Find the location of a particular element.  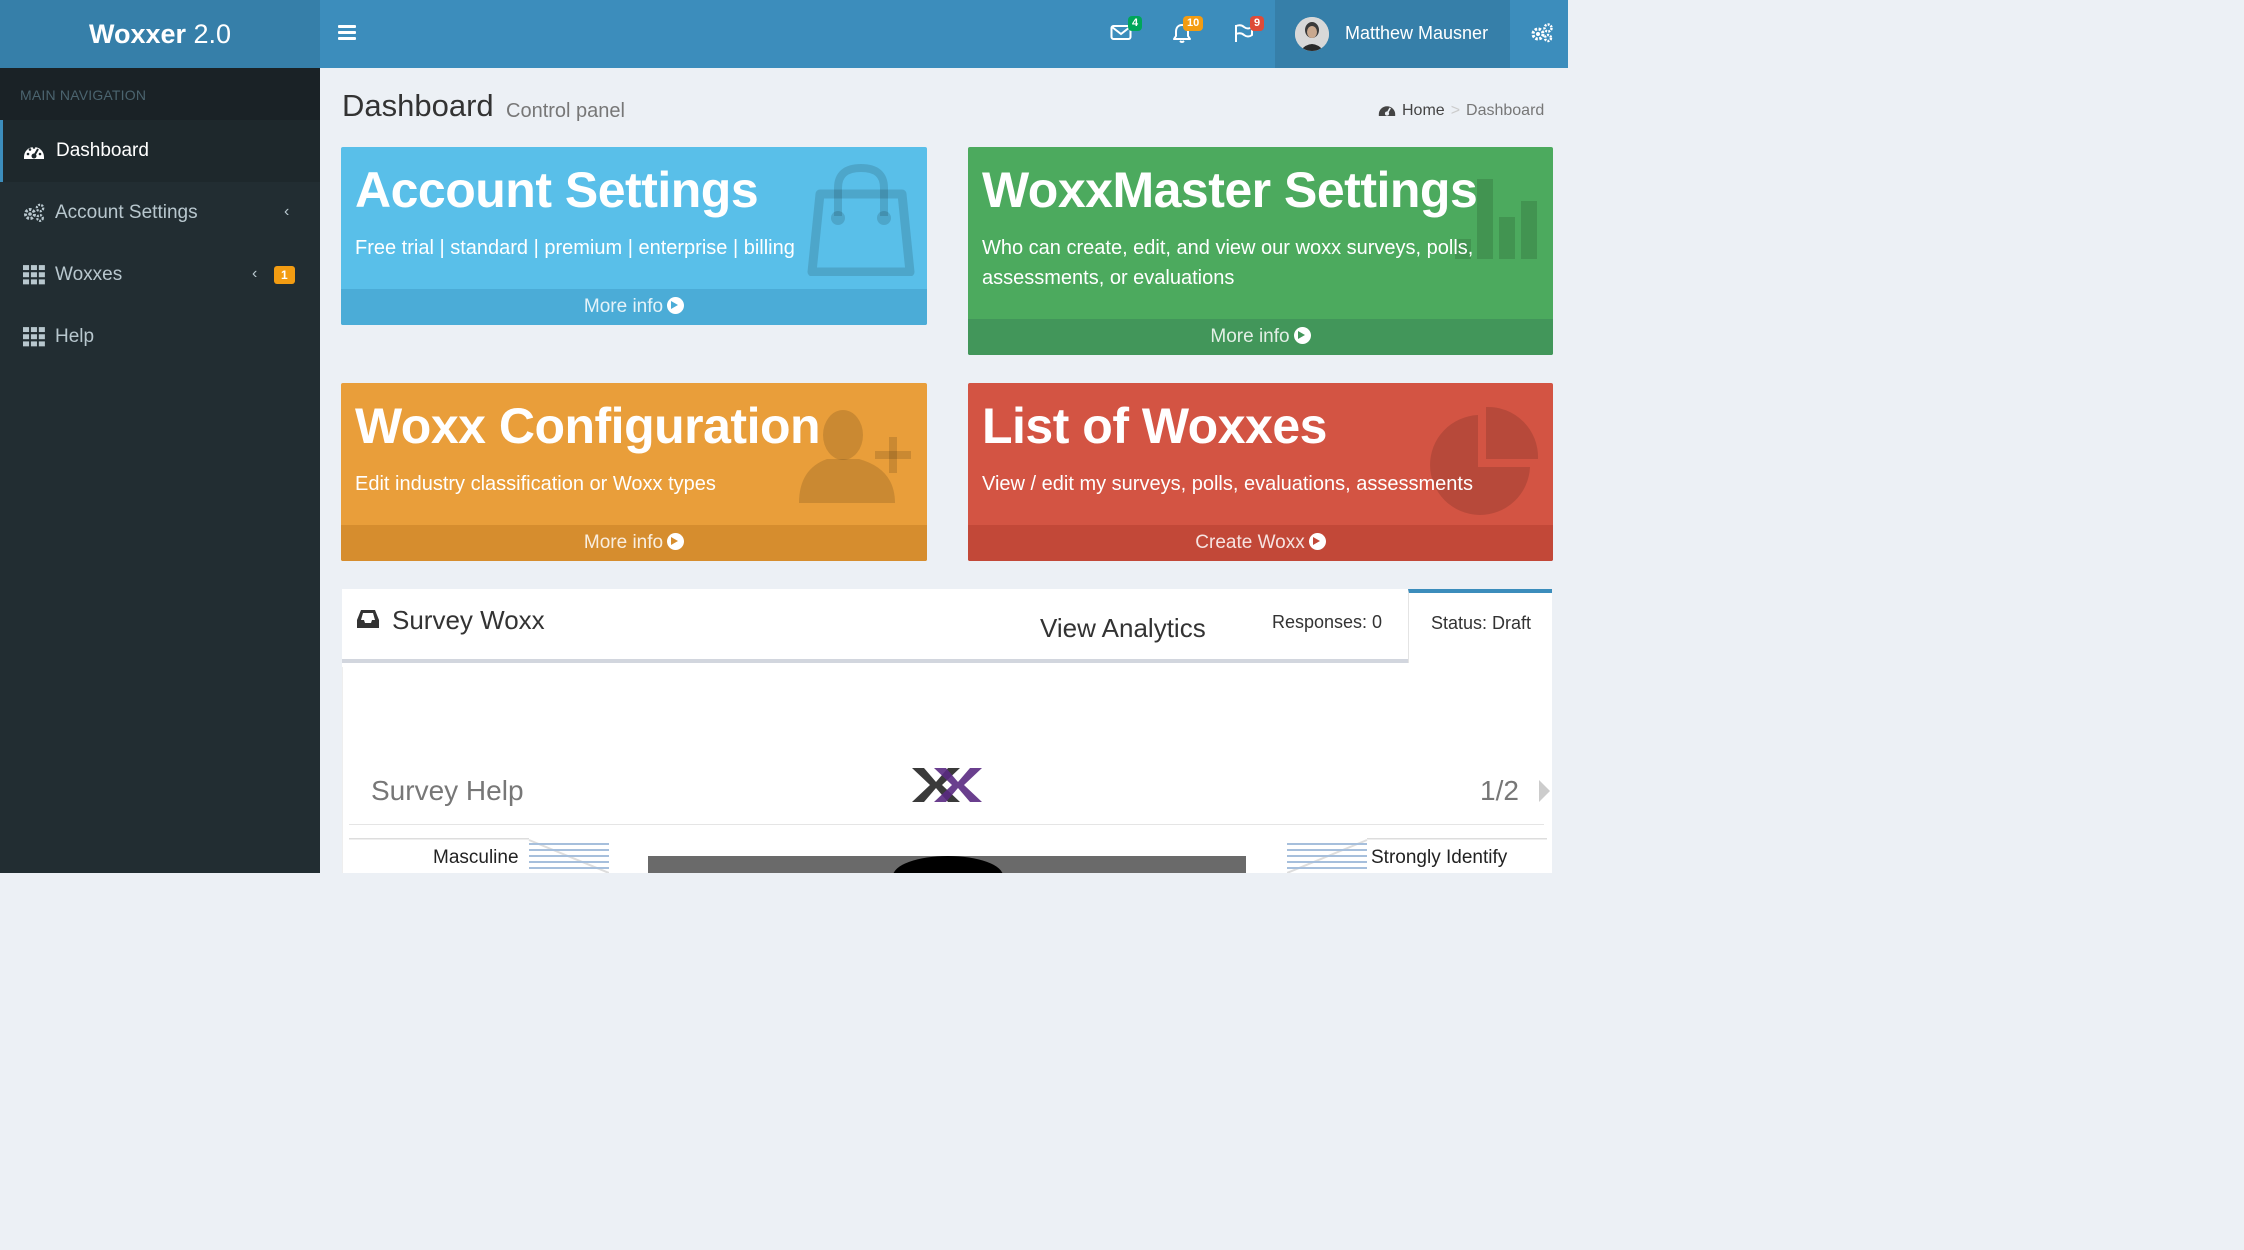

survey-help-label: Survey Help is located at coordinates (447, 791).